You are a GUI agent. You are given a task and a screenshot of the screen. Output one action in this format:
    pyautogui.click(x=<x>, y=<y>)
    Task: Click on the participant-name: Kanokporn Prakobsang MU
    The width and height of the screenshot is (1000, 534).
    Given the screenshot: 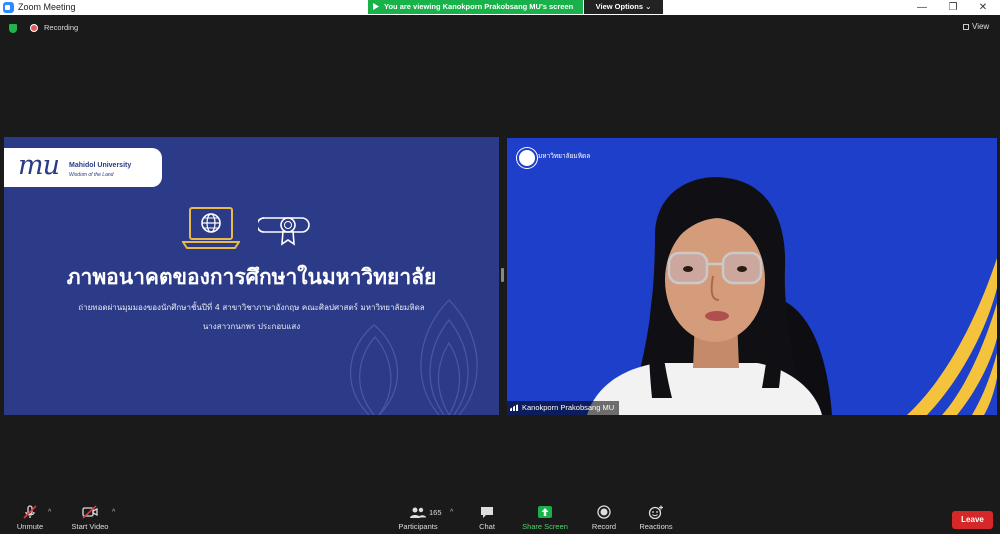 What is the action you would take?
    pyautogui.click(x=568, y=407)
    